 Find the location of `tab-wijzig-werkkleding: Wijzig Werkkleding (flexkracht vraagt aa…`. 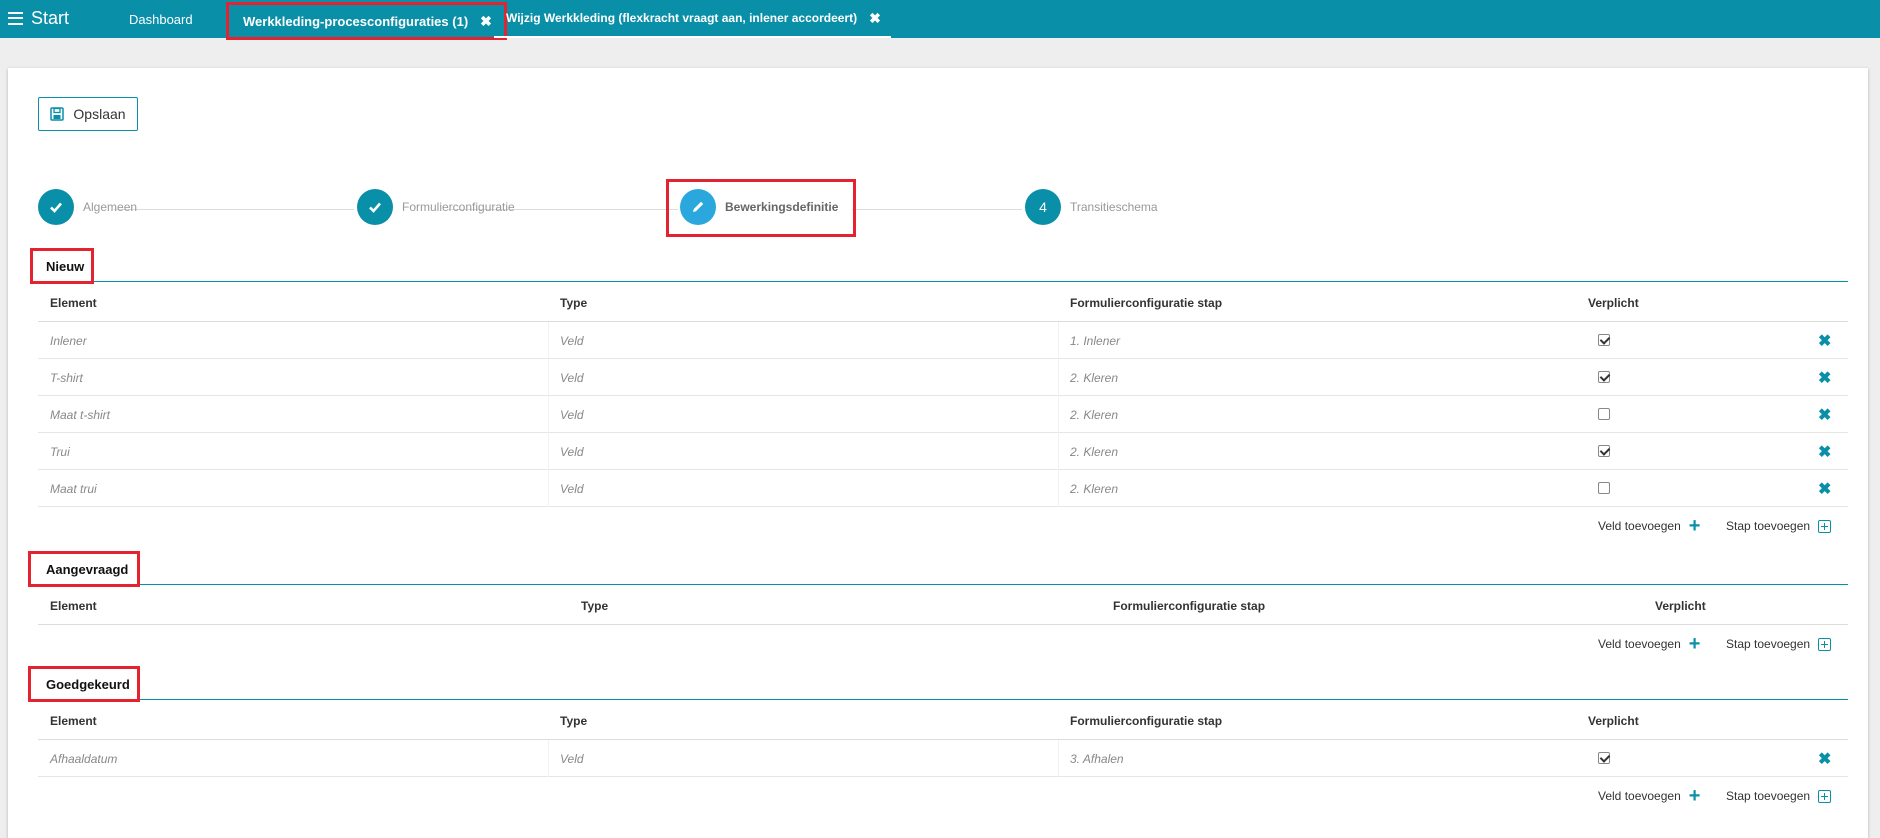

tab-wijzig-werkkleding: Wijzig Werkkleding (flexkracht vraagt aa… is located at coordinates (692, 19).